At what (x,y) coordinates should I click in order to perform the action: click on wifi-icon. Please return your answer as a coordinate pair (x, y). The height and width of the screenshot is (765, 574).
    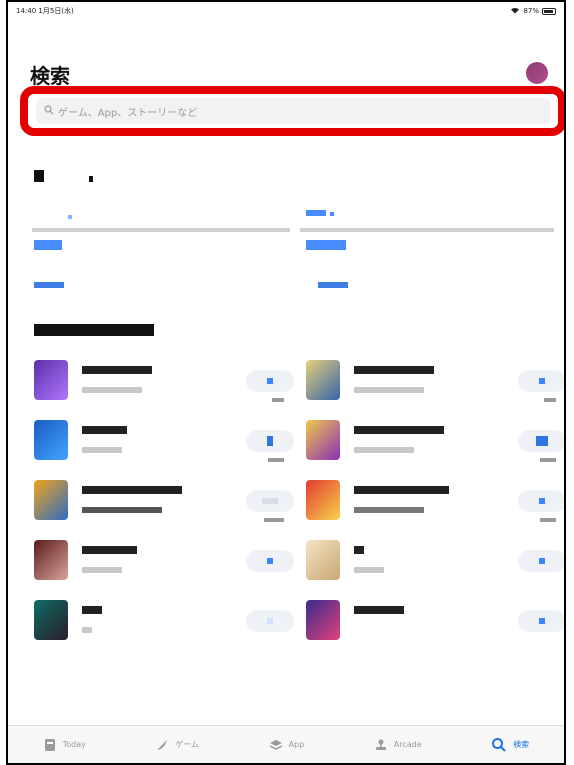
    Looking at the image, I should click on (515, 11).